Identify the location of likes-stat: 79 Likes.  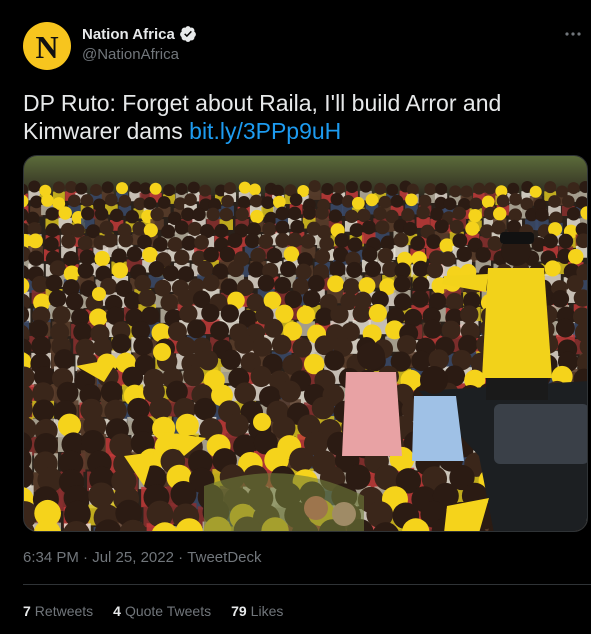
(257, 611).